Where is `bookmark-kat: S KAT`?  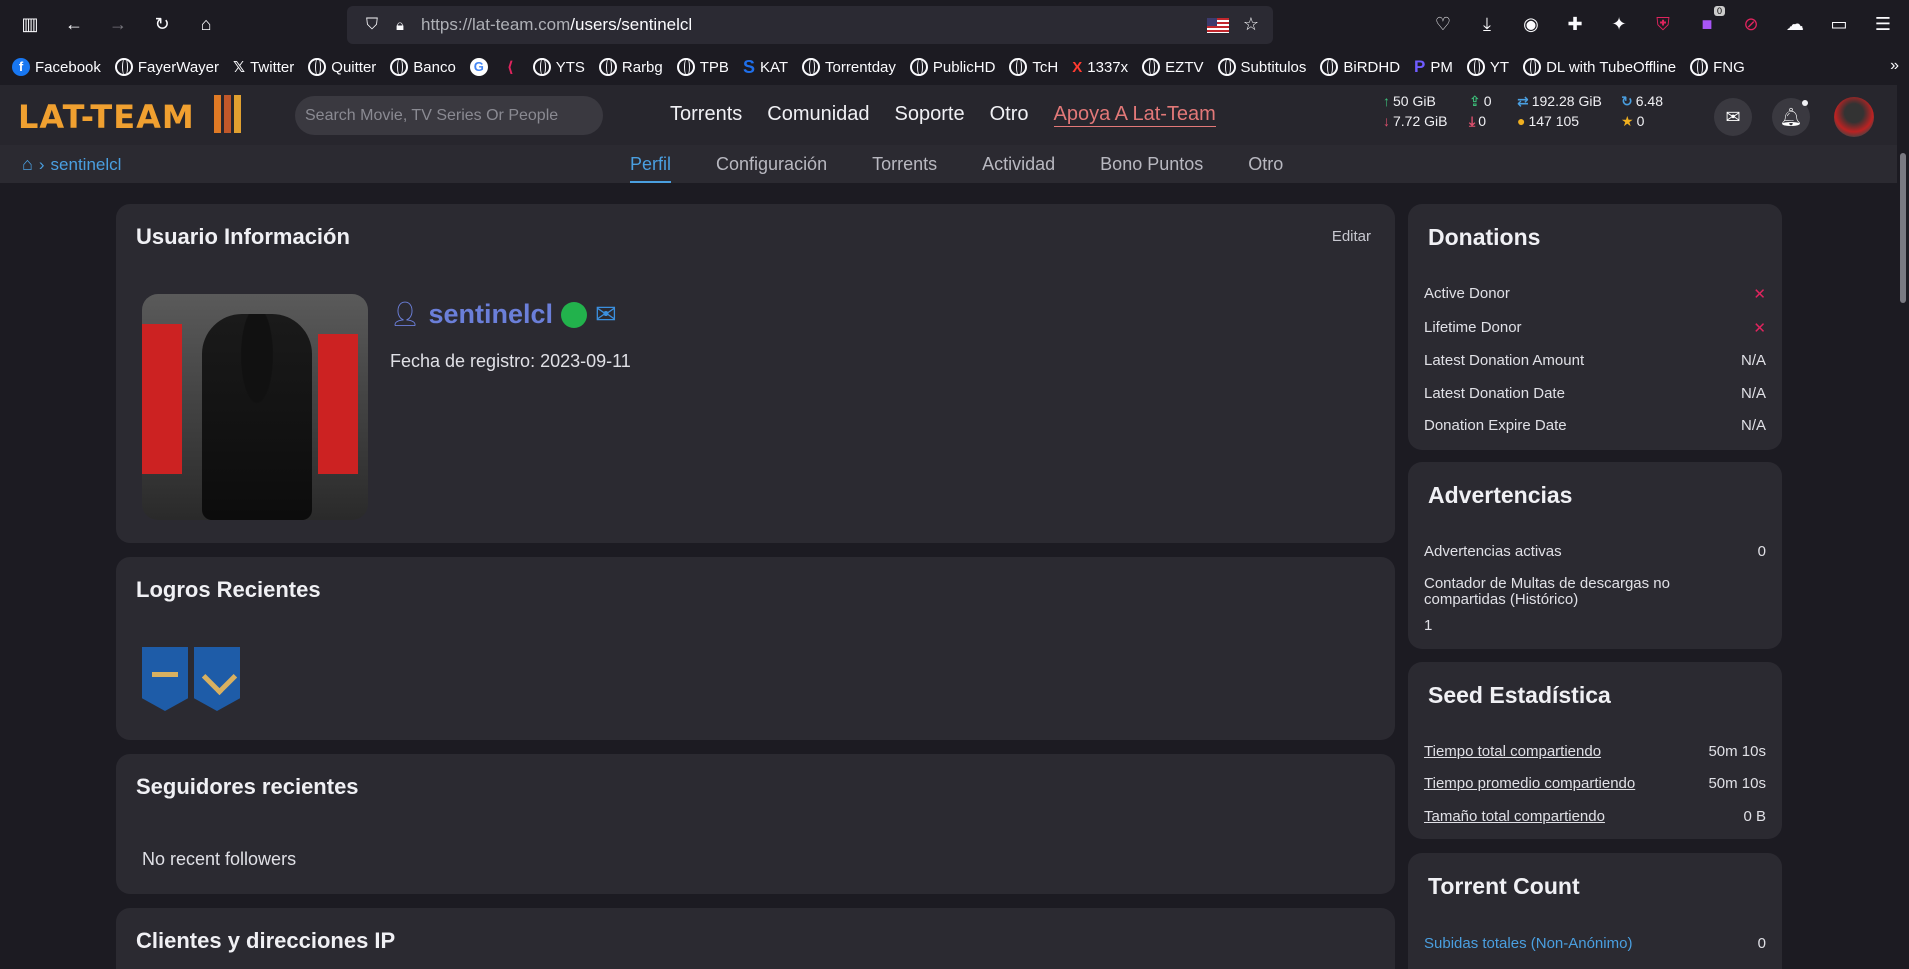
bookmark-kat: S KAT is located at coordinates (765, 67).